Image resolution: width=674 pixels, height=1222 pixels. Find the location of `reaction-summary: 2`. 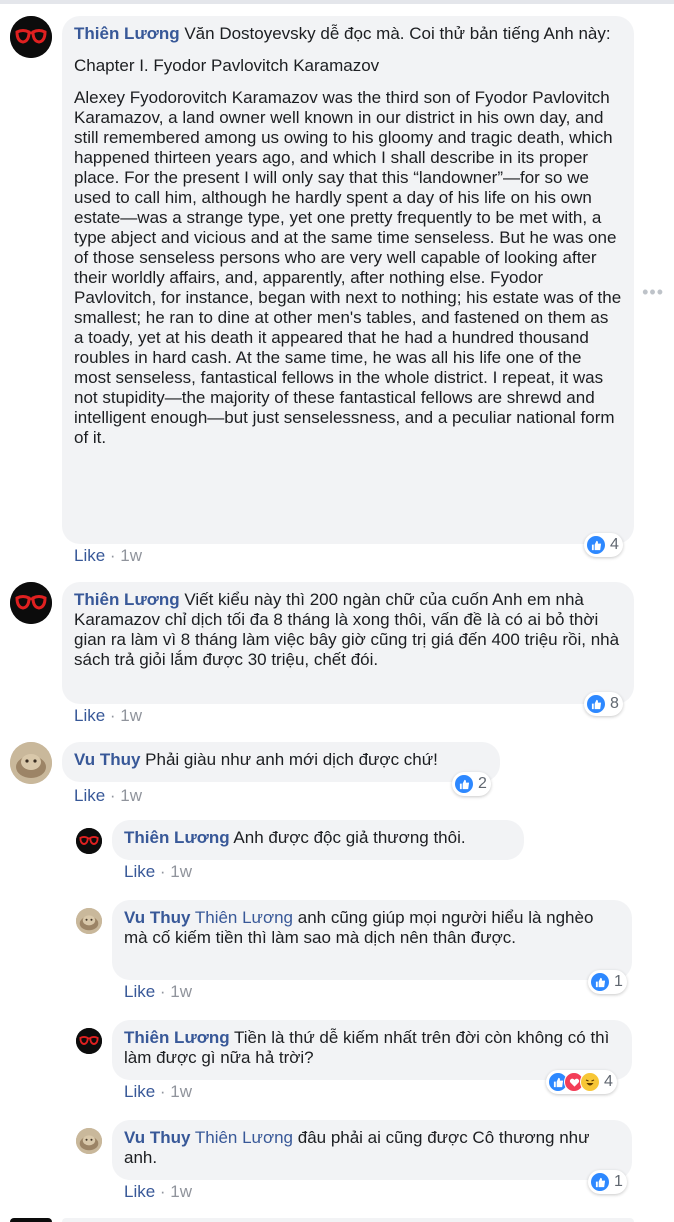

reaction-summary: 2 is located at coordinates (471, 784).